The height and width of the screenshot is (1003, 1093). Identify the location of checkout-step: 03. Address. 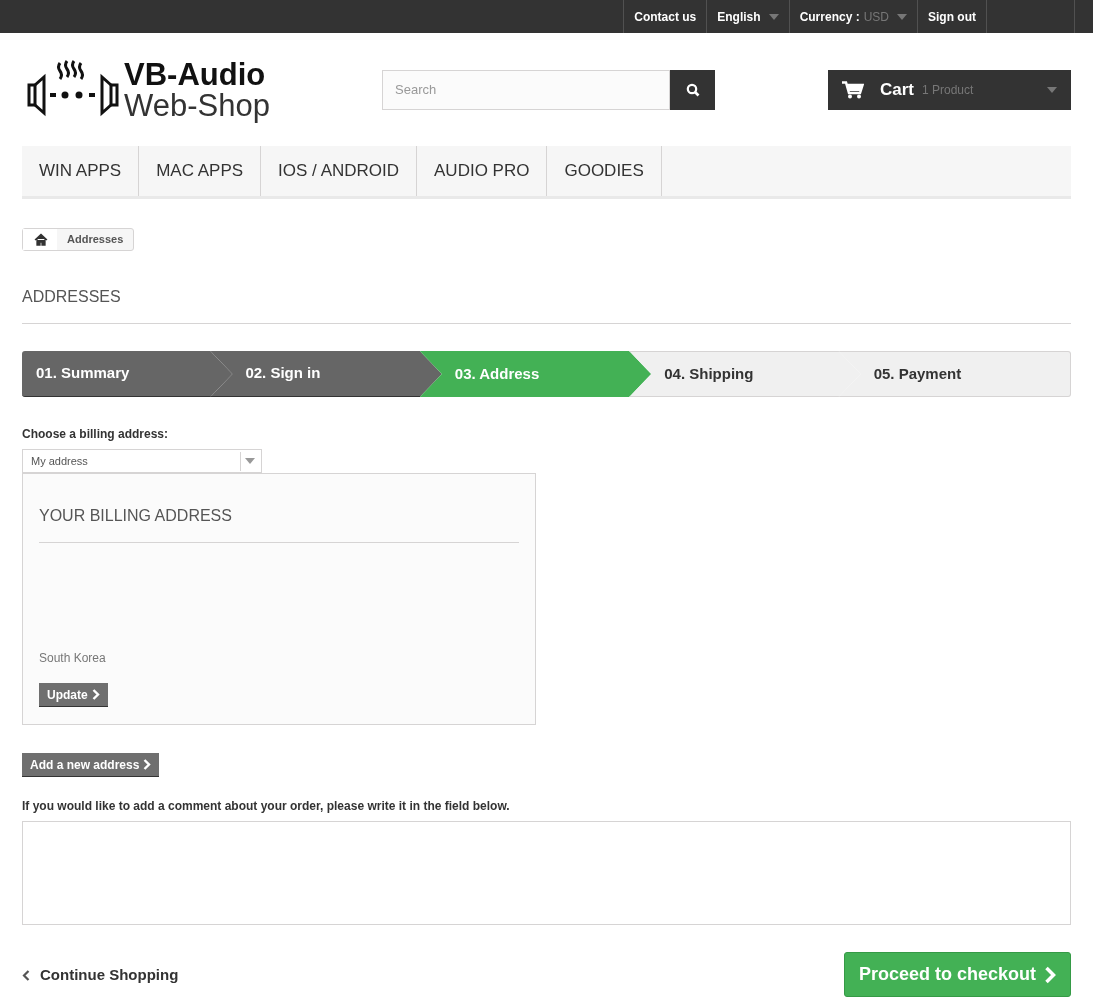
(535, 374).